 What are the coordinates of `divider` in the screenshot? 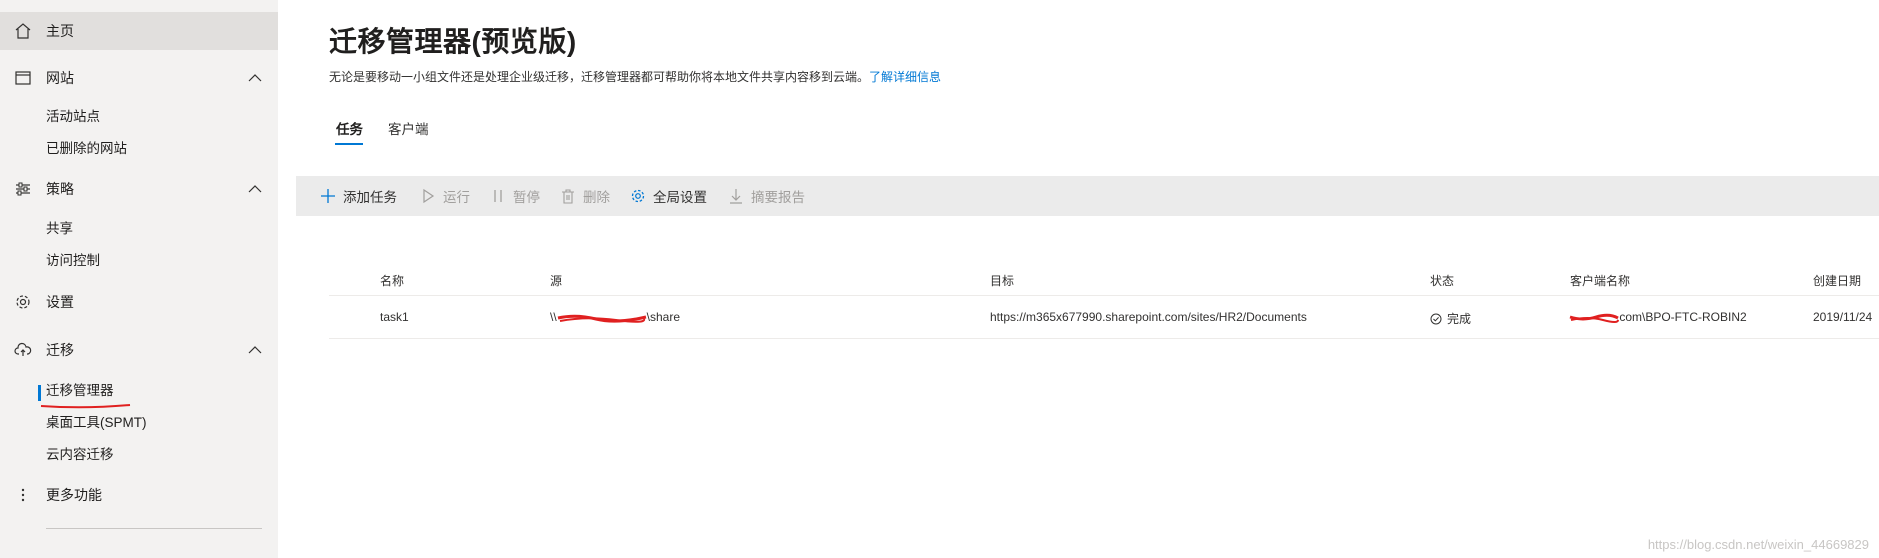 It's located at (154, 528).